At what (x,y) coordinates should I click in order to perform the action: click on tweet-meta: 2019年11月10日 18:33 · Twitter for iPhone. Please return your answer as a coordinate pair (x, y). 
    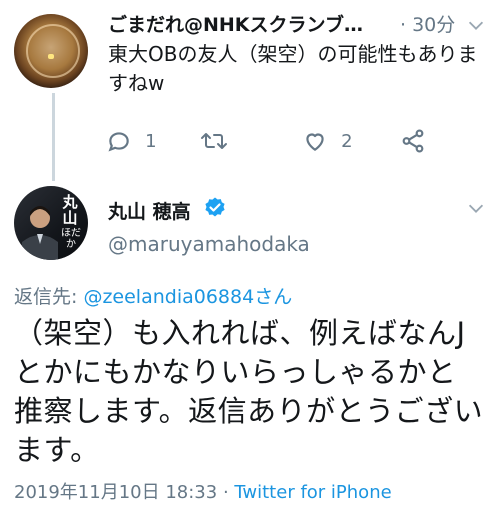
    Looking at the image, I should click on (203, 491).